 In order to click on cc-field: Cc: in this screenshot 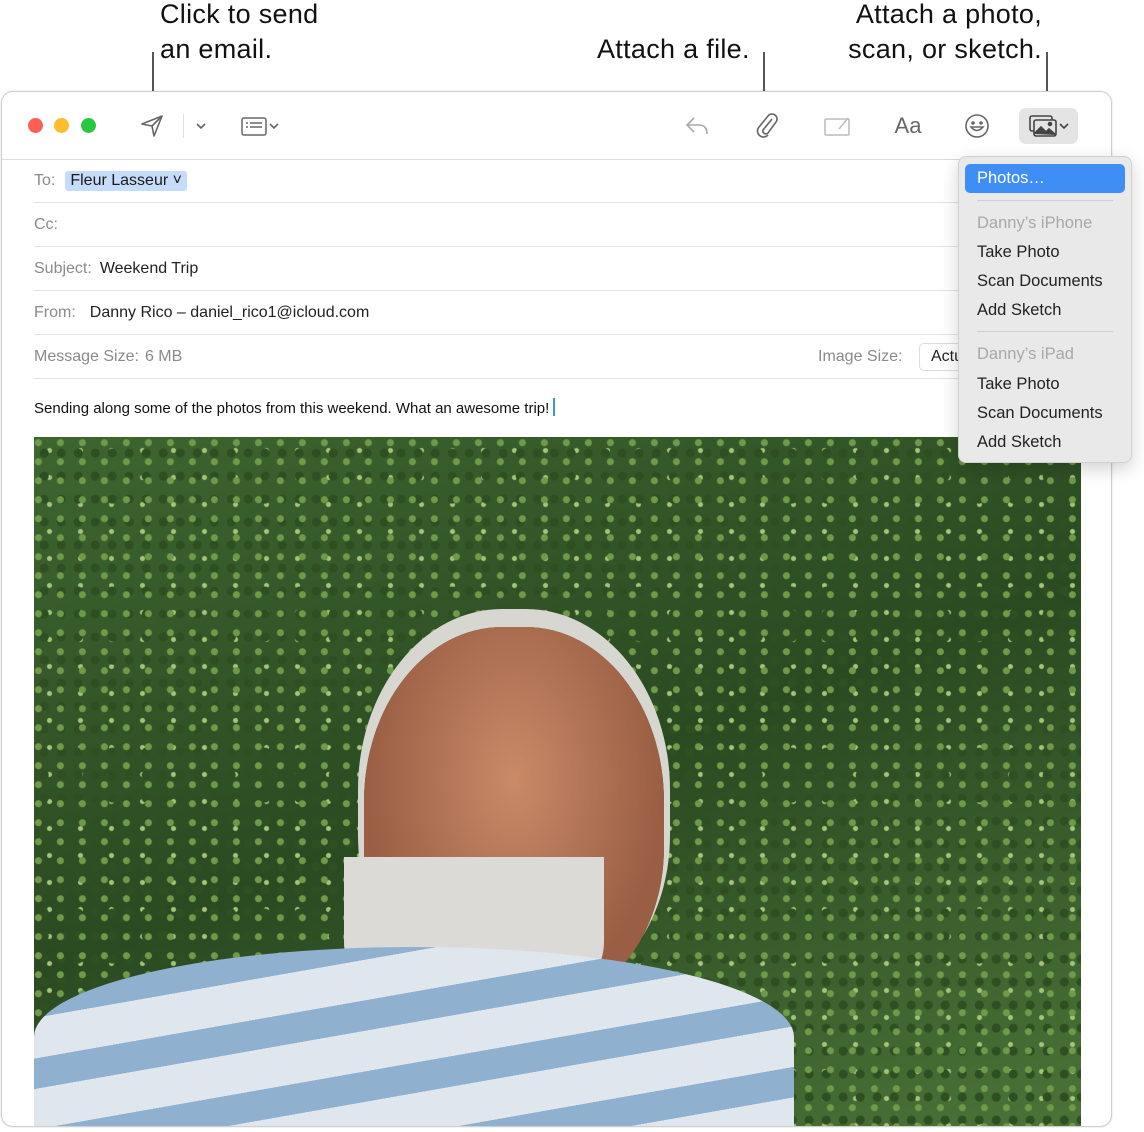, I will do `click(572, 225)`.